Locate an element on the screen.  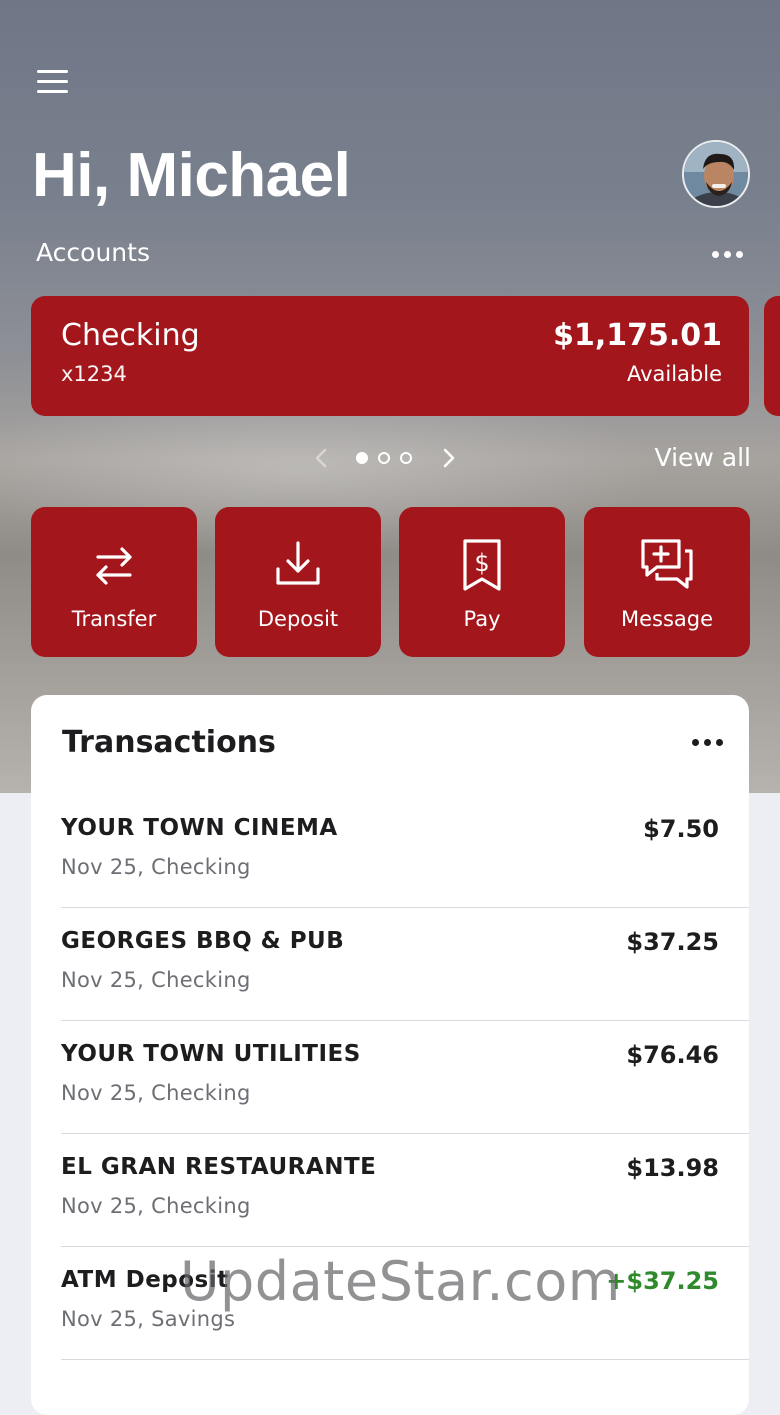
chevron-right-icon is located at coordinates (448, 458).